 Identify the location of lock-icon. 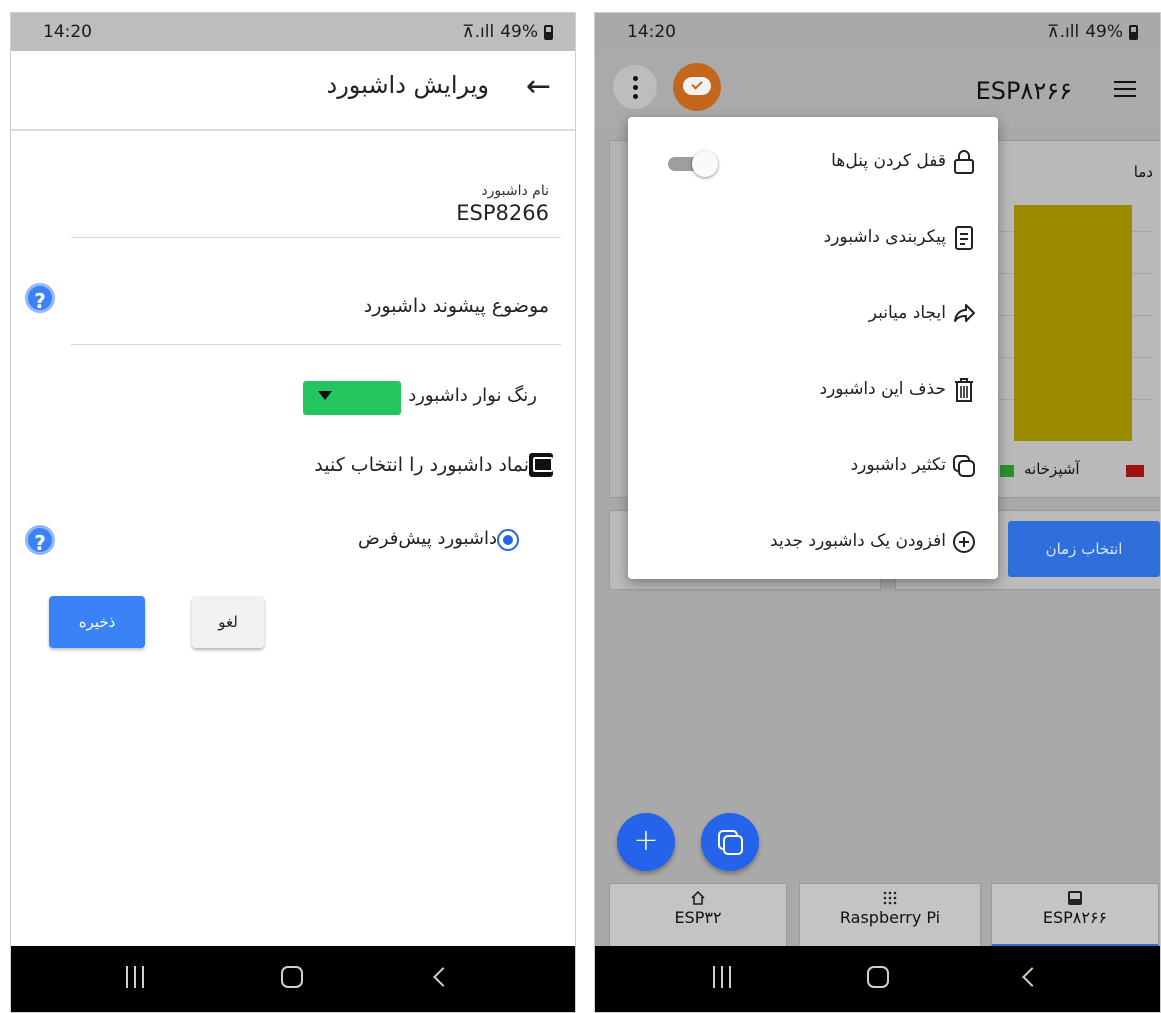
(964, 162).